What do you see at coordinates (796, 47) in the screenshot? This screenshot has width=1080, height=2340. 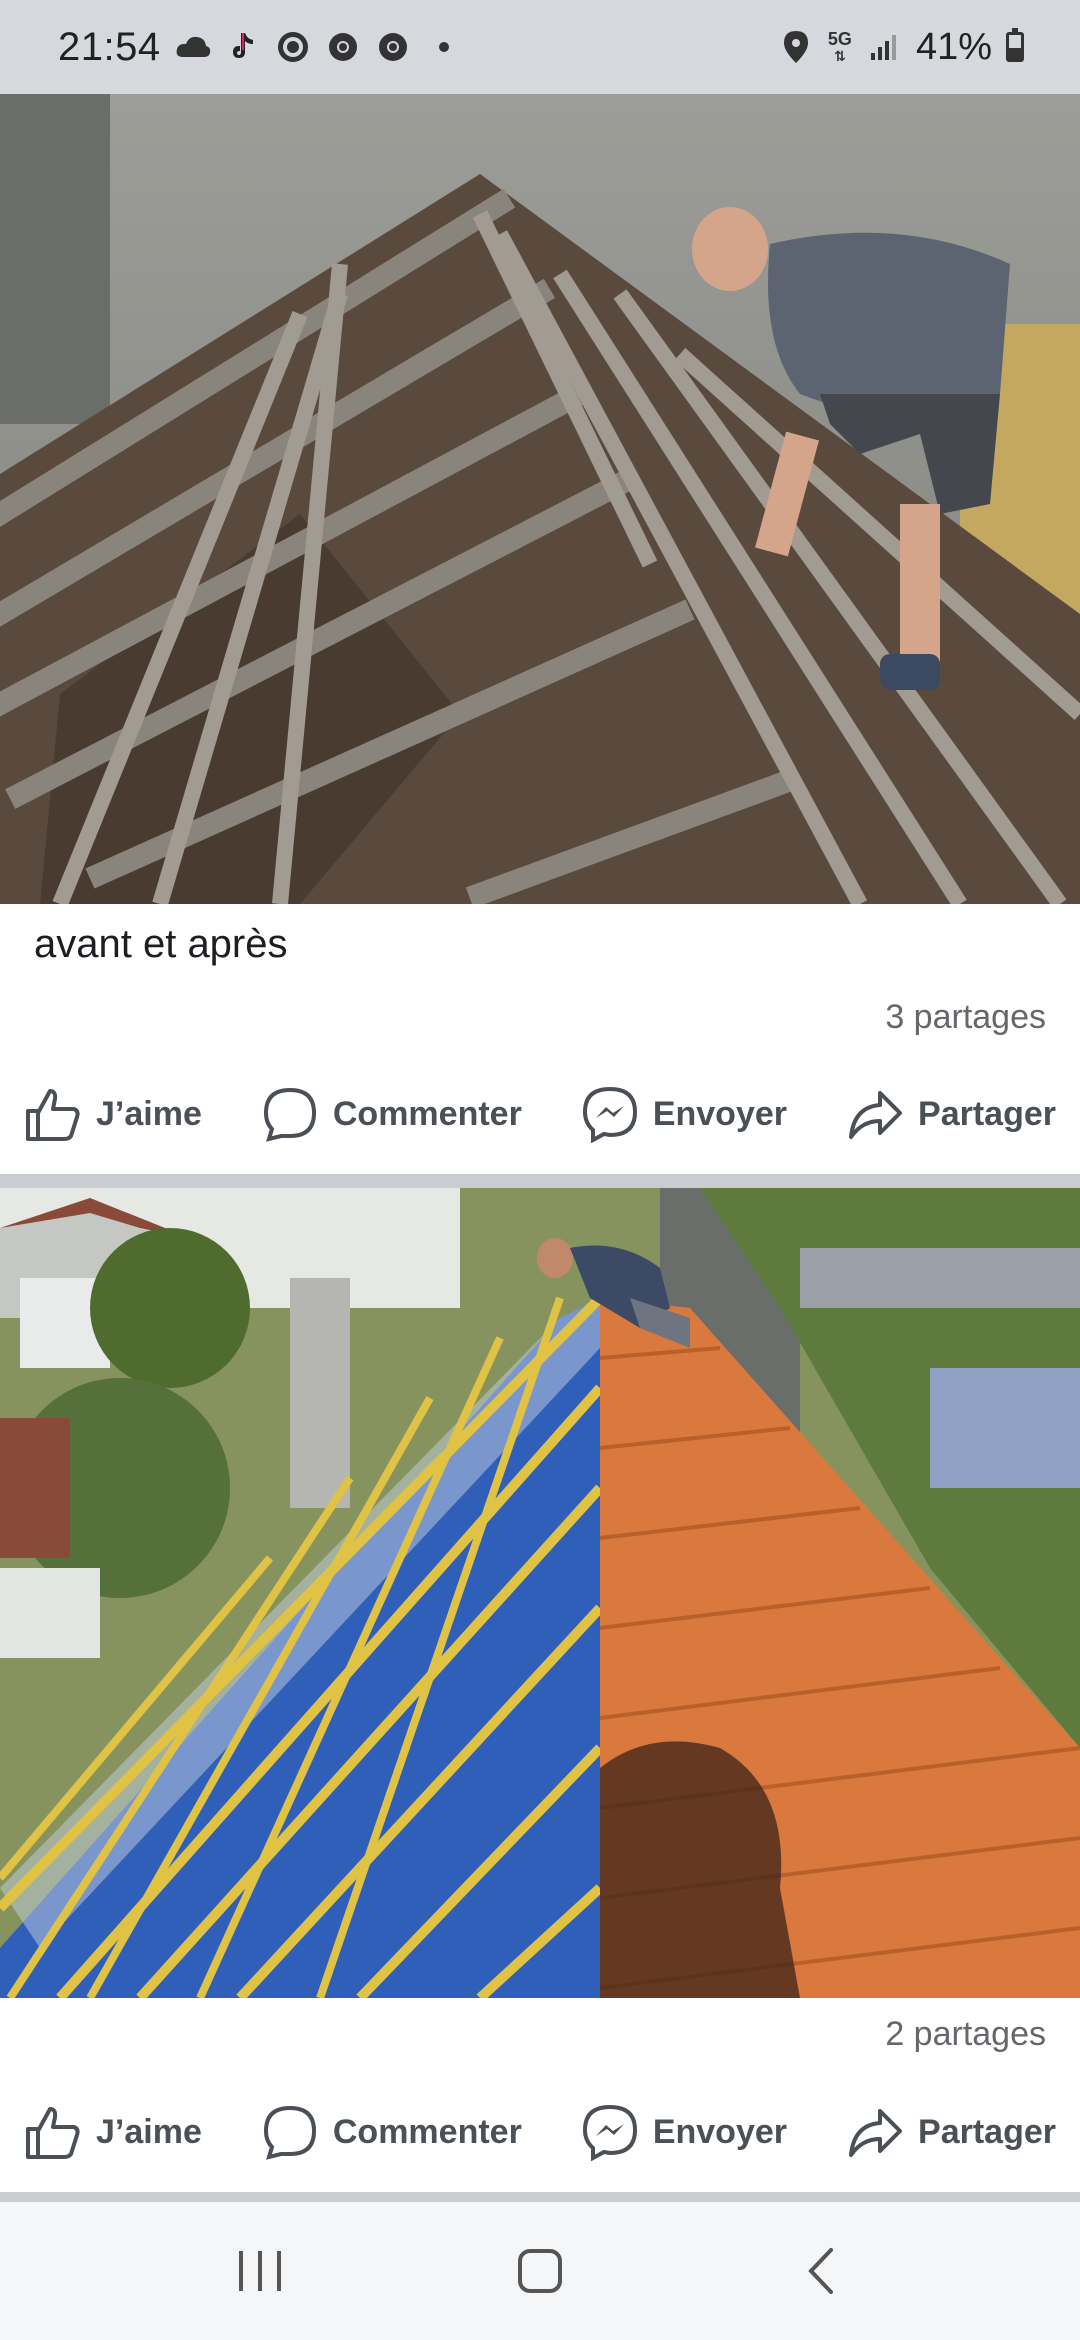 I see `location-icon` at bounding box center [796, 47].